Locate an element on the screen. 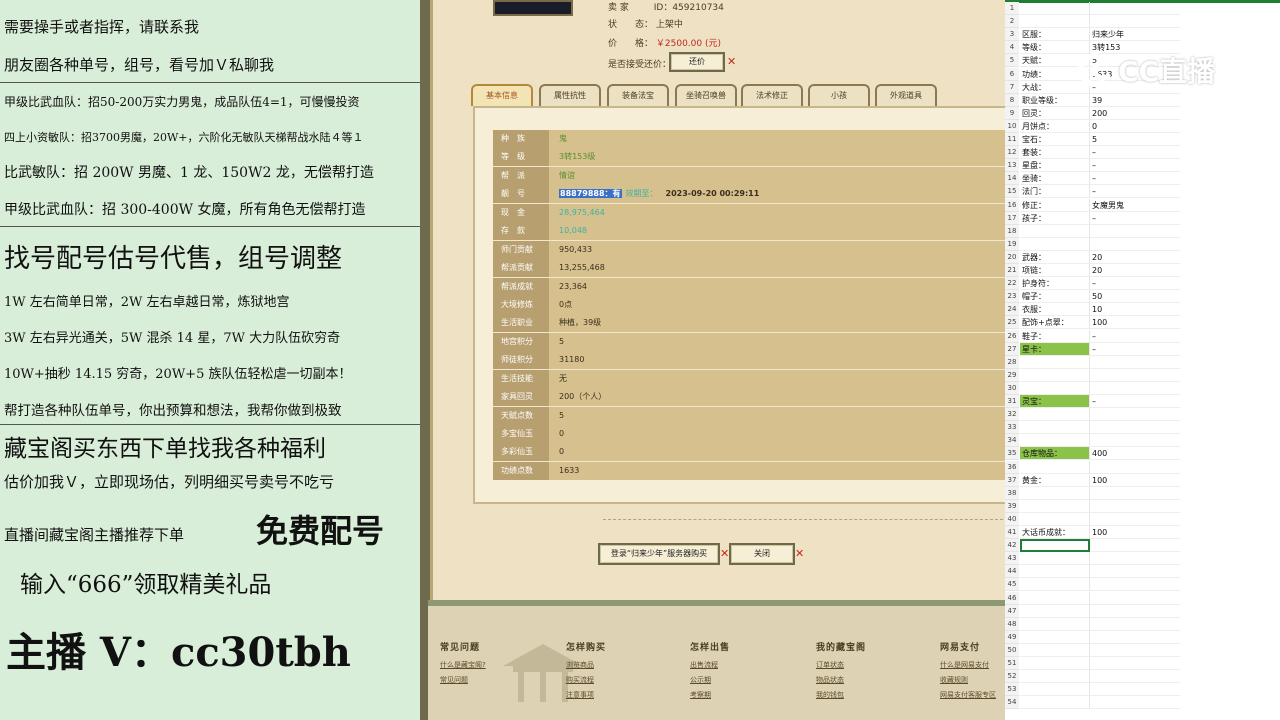 The height and width of the screenshot is (720, 1280). counter-offer-button: 还价 is located at coordinates (697, 62).